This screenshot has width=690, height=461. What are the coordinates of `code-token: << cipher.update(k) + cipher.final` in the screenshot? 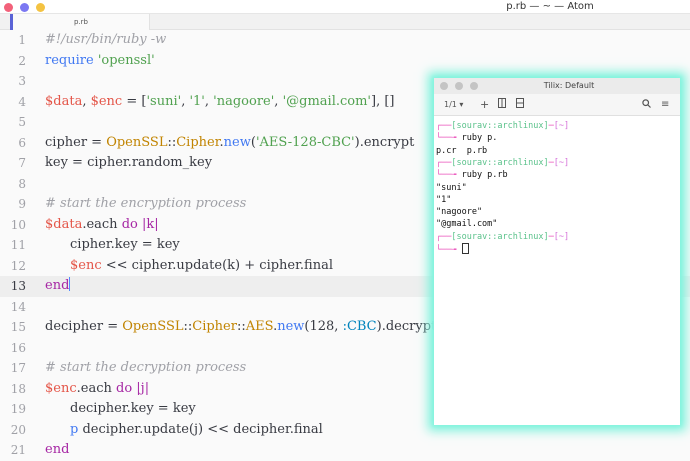 It's located at (217, 265).